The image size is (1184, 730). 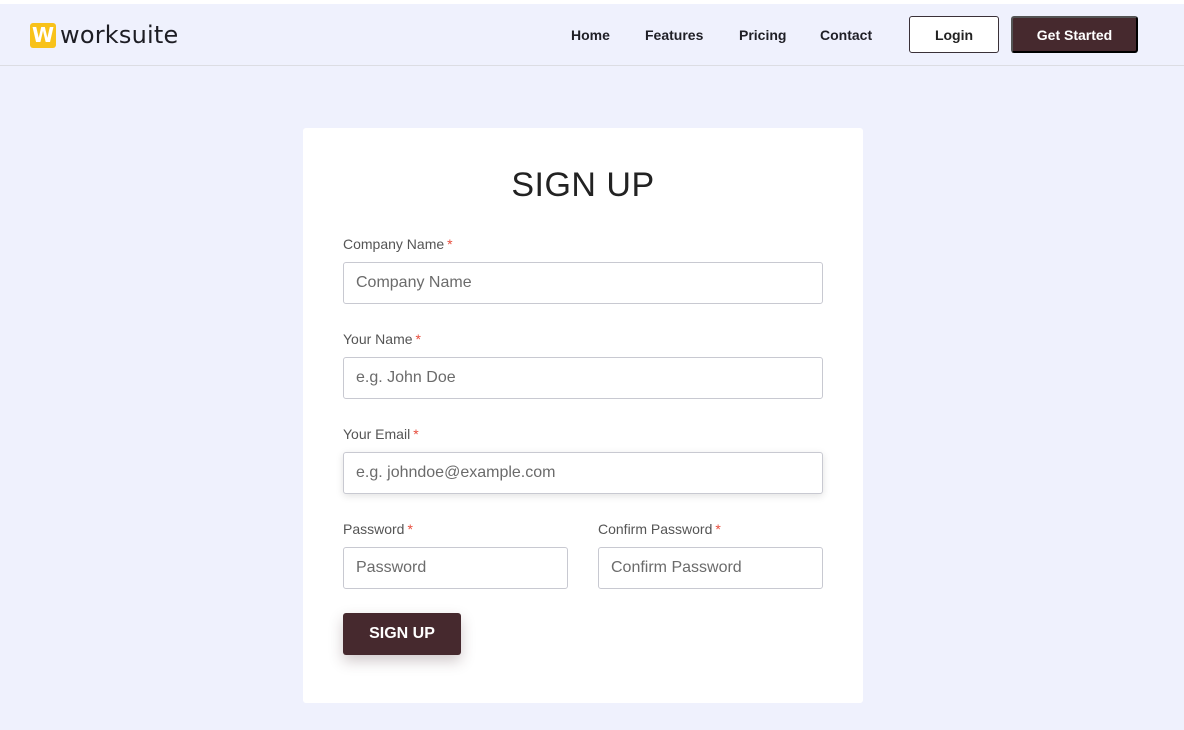 What do you see at coordinates (583, 473) in the screenshot?
I see `your-email-input` at bounding box center [583, 473].